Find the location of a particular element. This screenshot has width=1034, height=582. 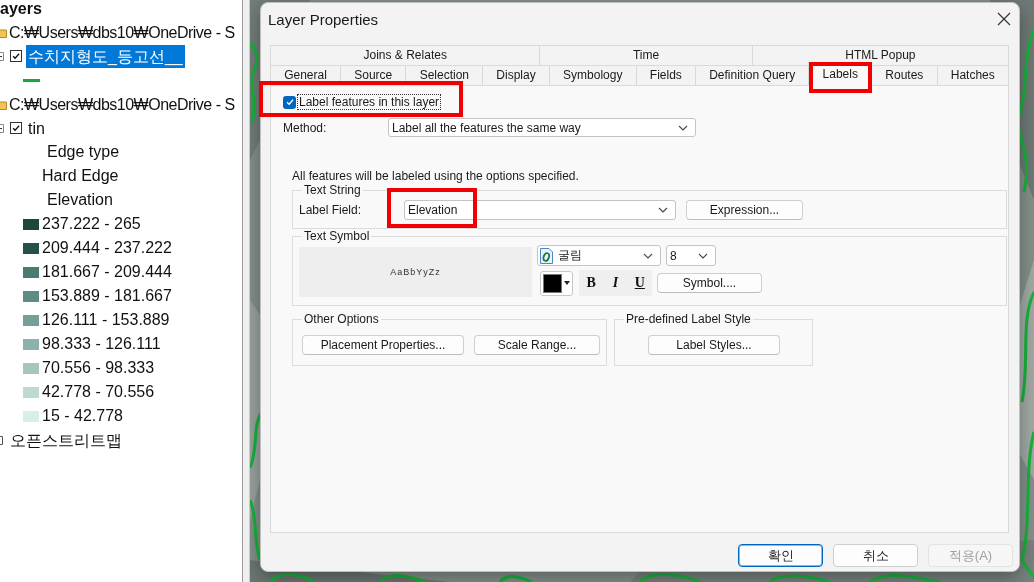

tab: Joins & Relates is located at coordinates (405, 55).